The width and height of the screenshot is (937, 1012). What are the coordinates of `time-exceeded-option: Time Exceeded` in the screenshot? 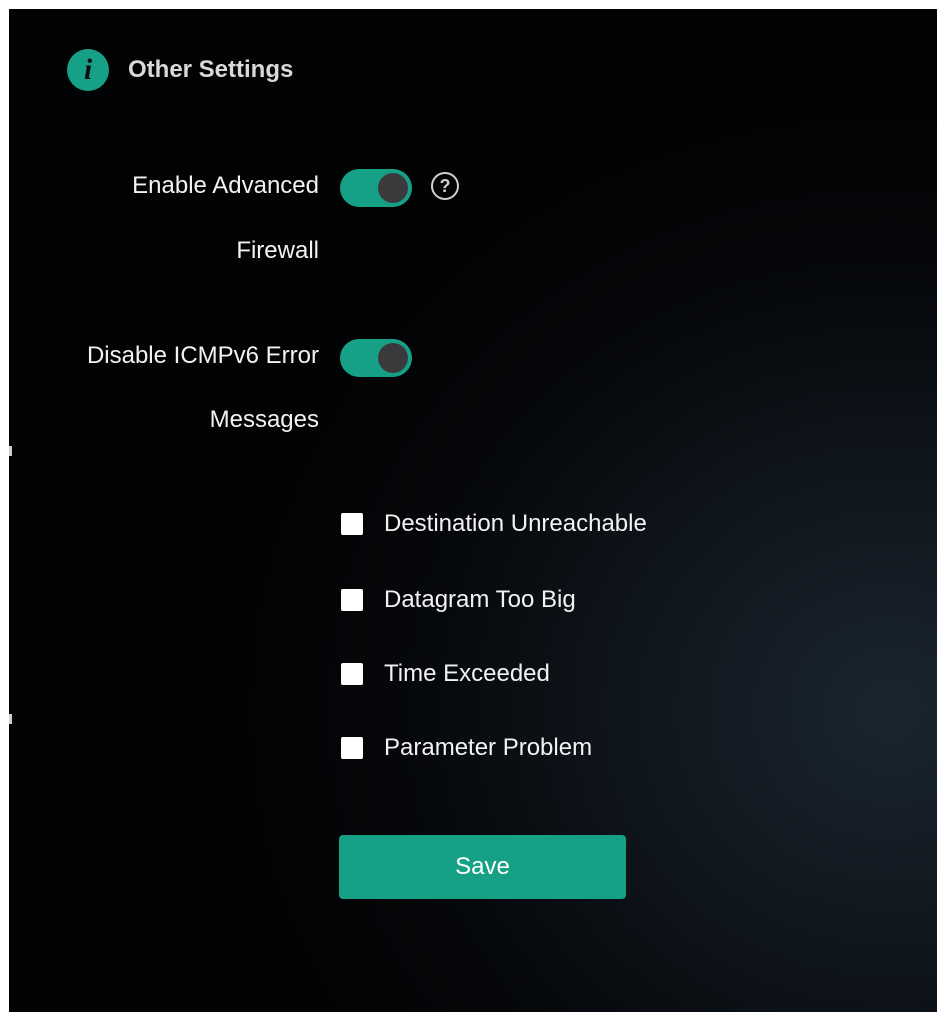 It's located at (445, 674).